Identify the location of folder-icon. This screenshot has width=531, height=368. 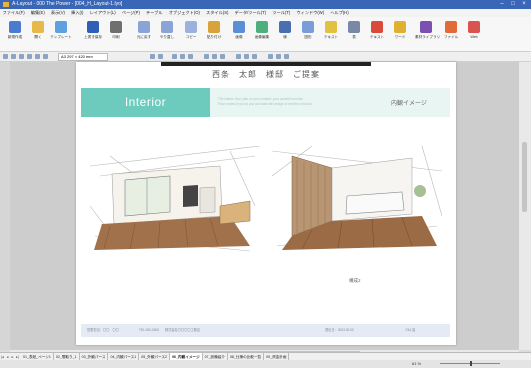
(38, 27).